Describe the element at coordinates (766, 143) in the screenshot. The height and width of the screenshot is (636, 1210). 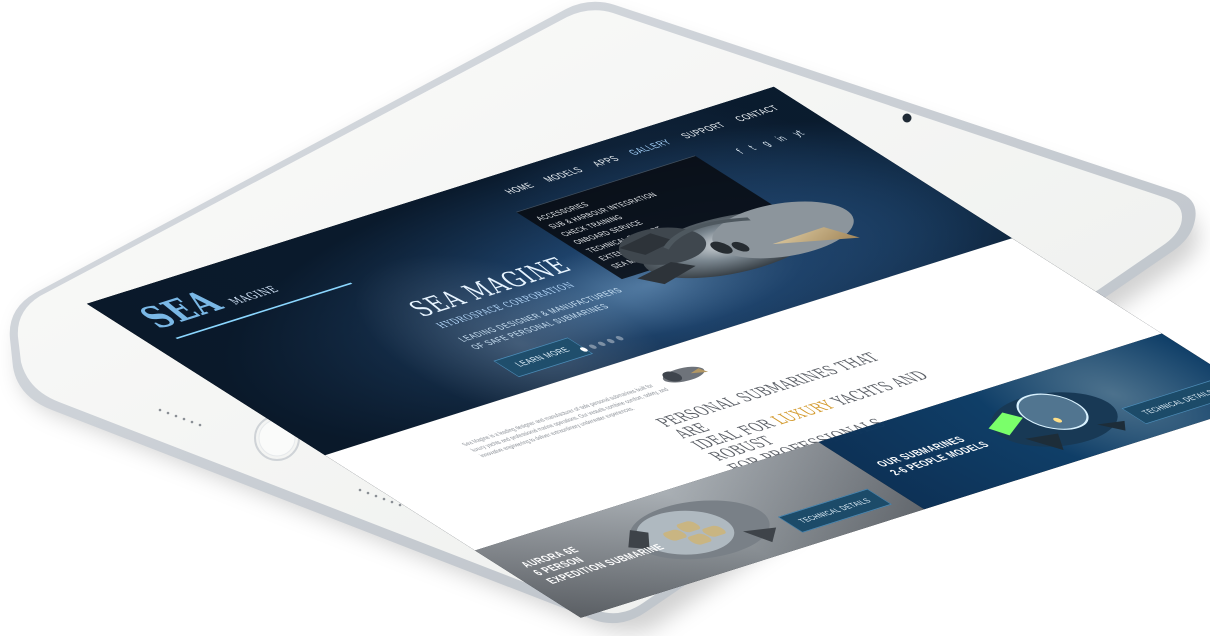
I see `google-icon: g` at that location.